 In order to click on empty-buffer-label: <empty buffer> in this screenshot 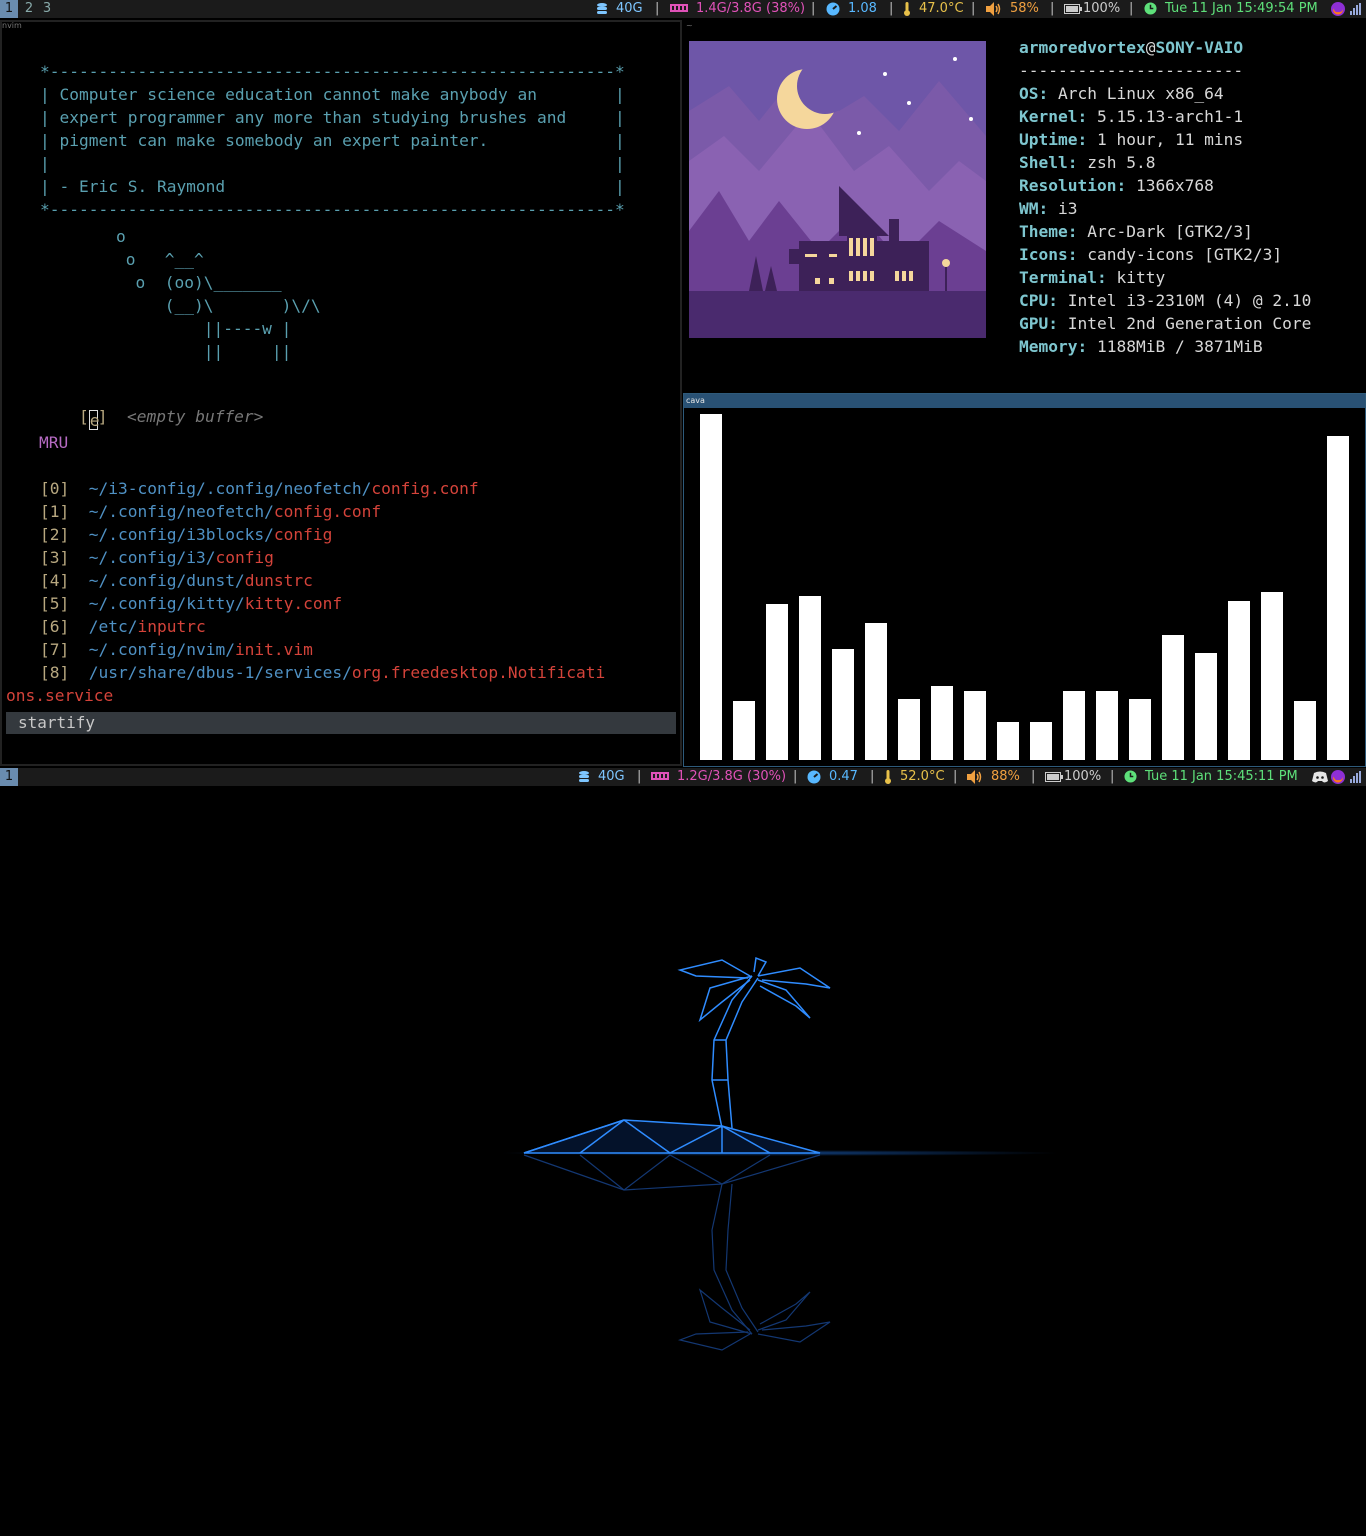, I will do `click(195, 416)`.